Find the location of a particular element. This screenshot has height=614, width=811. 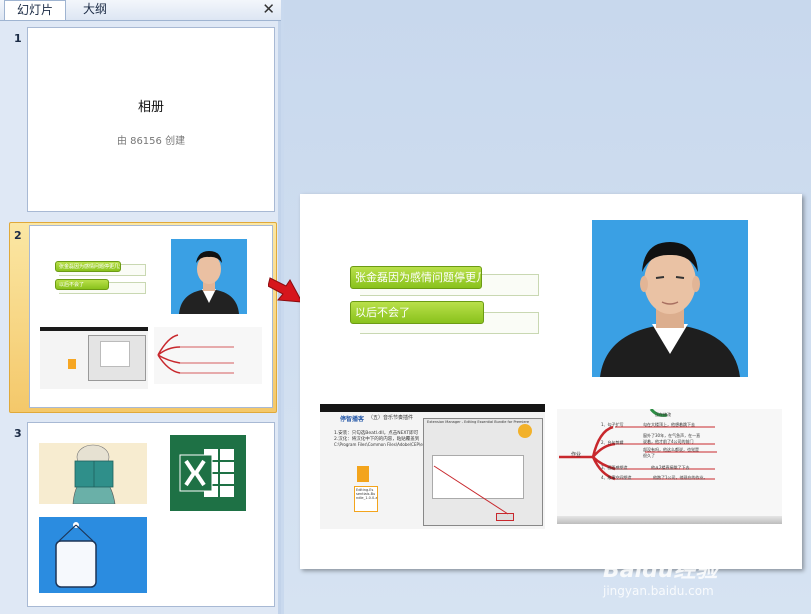

watermark-url: jingyan.baidu.com is located at coordinates (658, 591).